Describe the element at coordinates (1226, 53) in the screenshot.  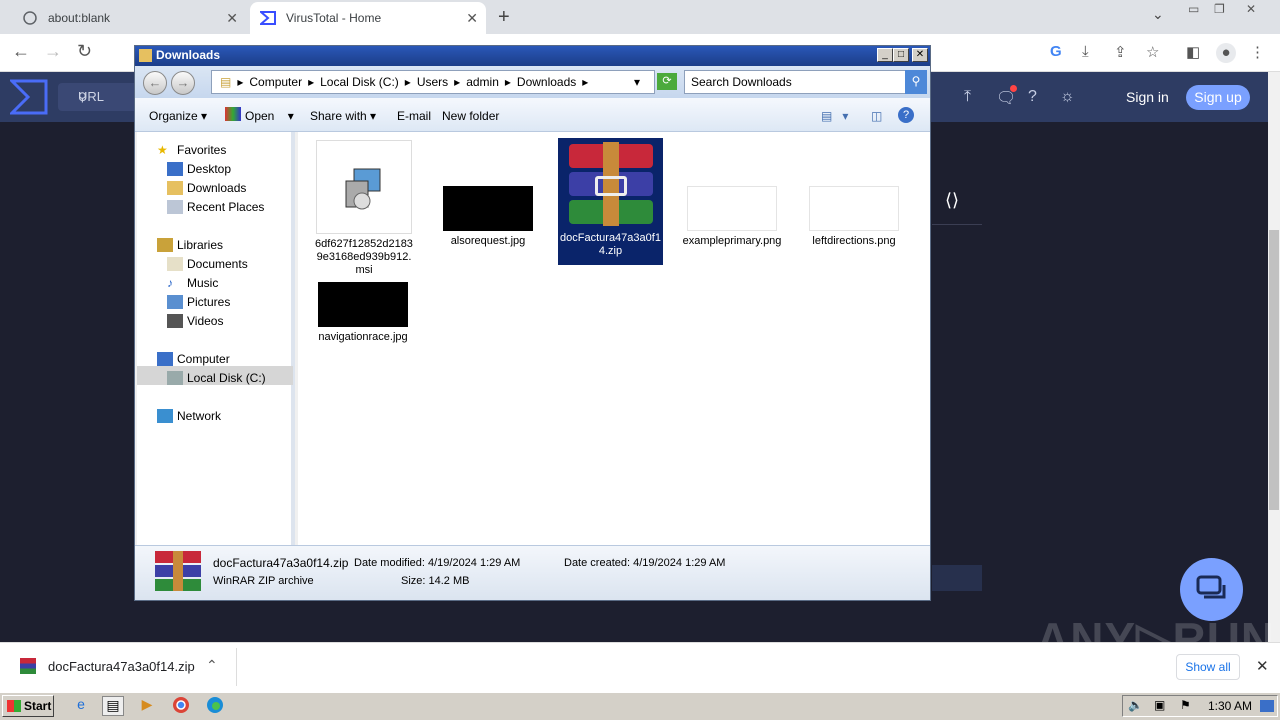
I see `profile-icon: ●` at that location.